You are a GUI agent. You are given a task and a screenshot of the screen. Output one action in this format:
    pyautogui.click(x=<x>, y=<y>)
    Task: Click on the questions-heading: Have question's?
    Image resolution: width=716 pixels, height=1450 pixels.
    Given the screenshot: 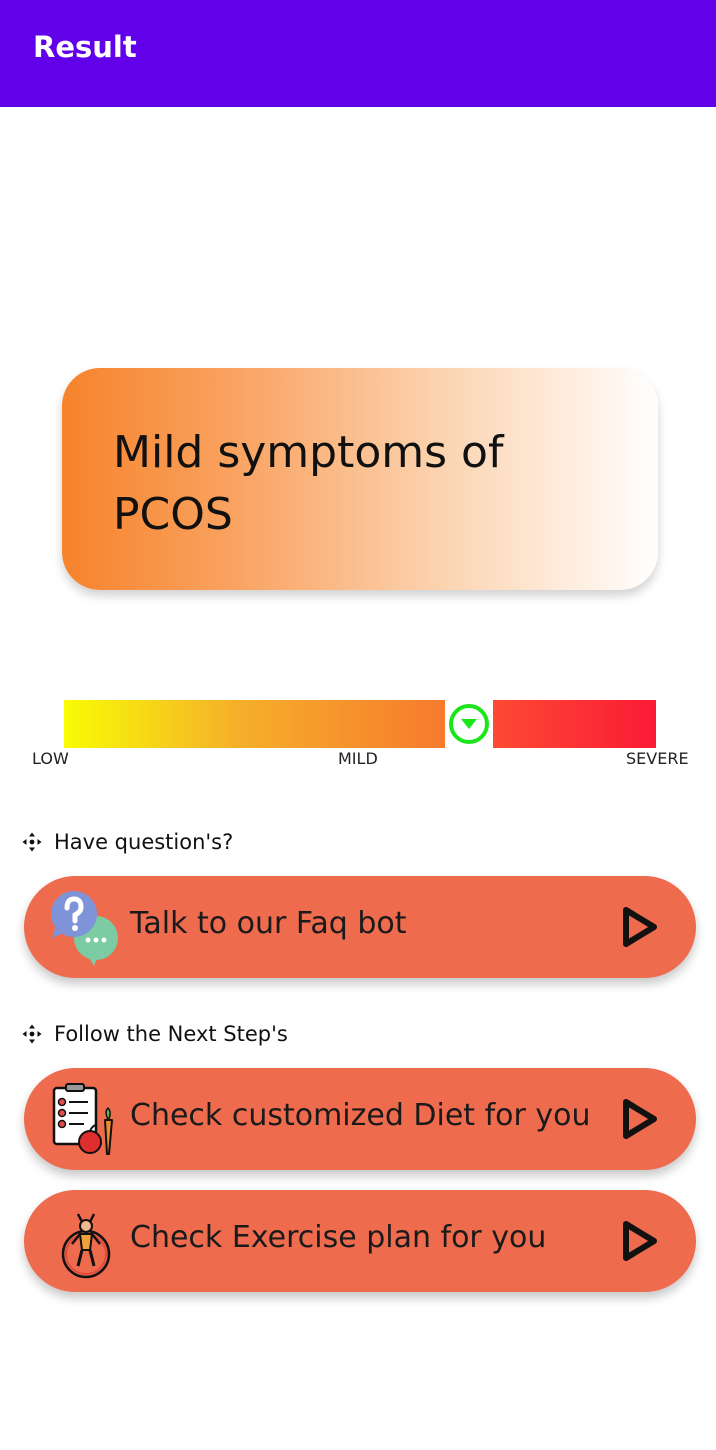 What is the action you would take?
    pyautogui.click(x=127, y=842)
    